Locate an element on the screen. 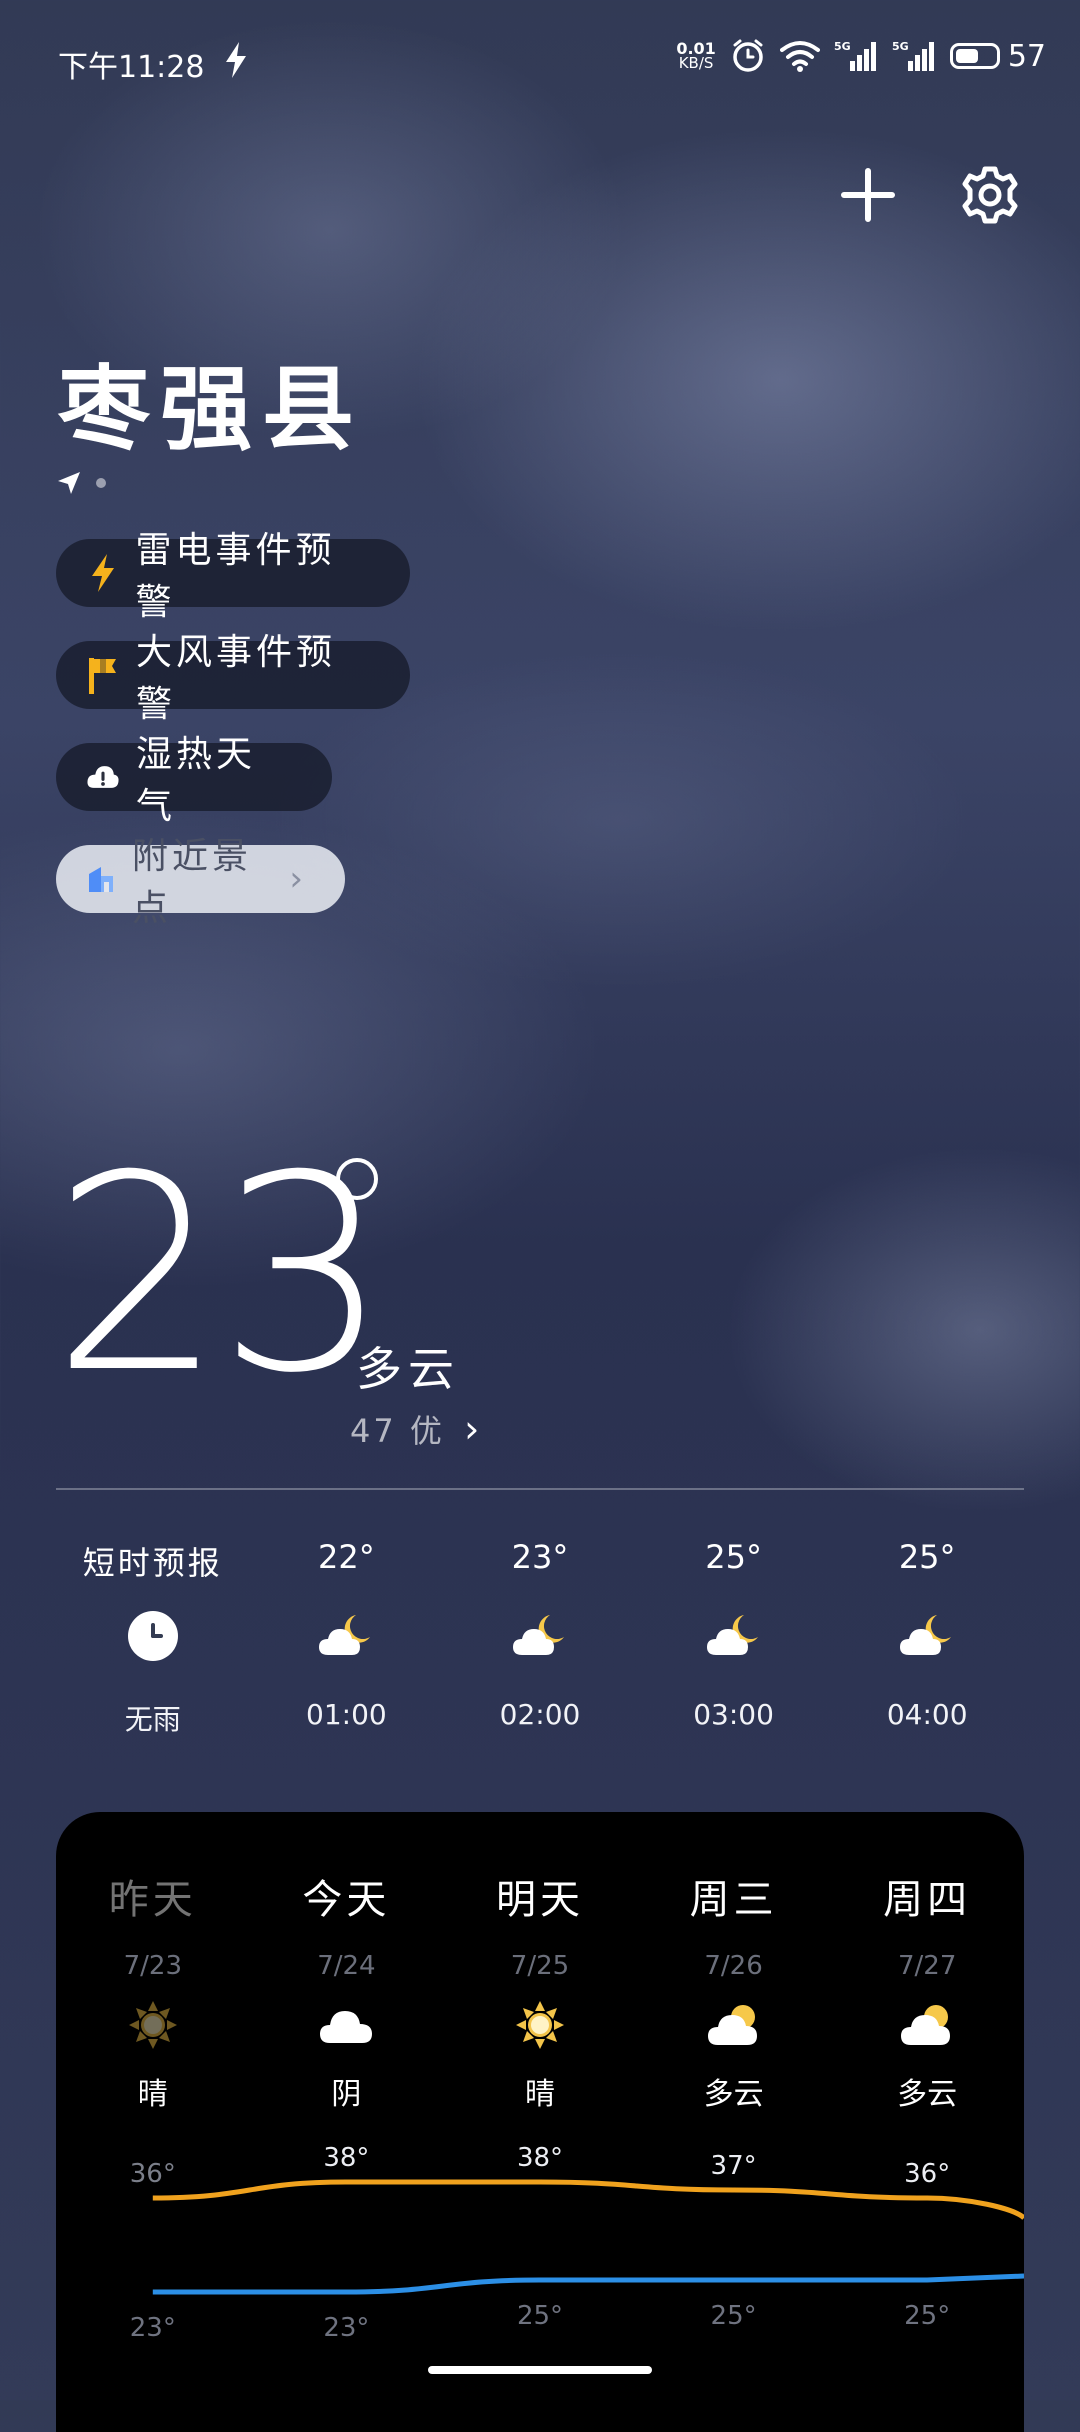 The image size is (1080, 2432). hourly-item: 25° 03:00 is located at coordinates (734, 1638).